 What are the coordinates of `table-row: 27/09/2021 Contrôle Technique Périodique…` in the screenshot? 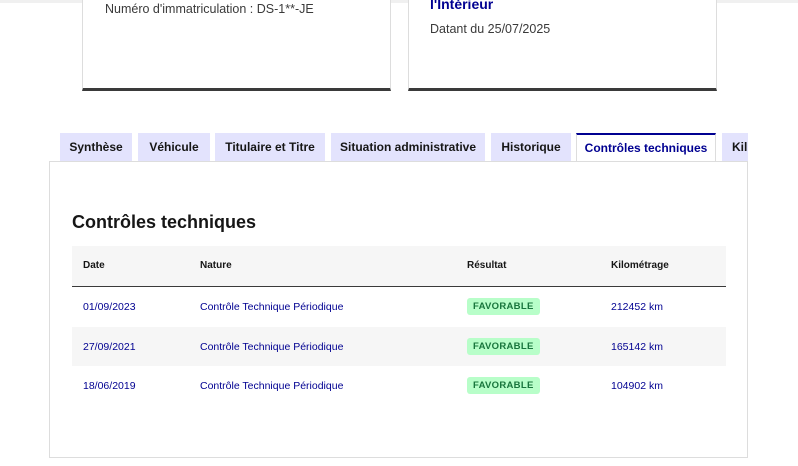 It's located at (399, 346).